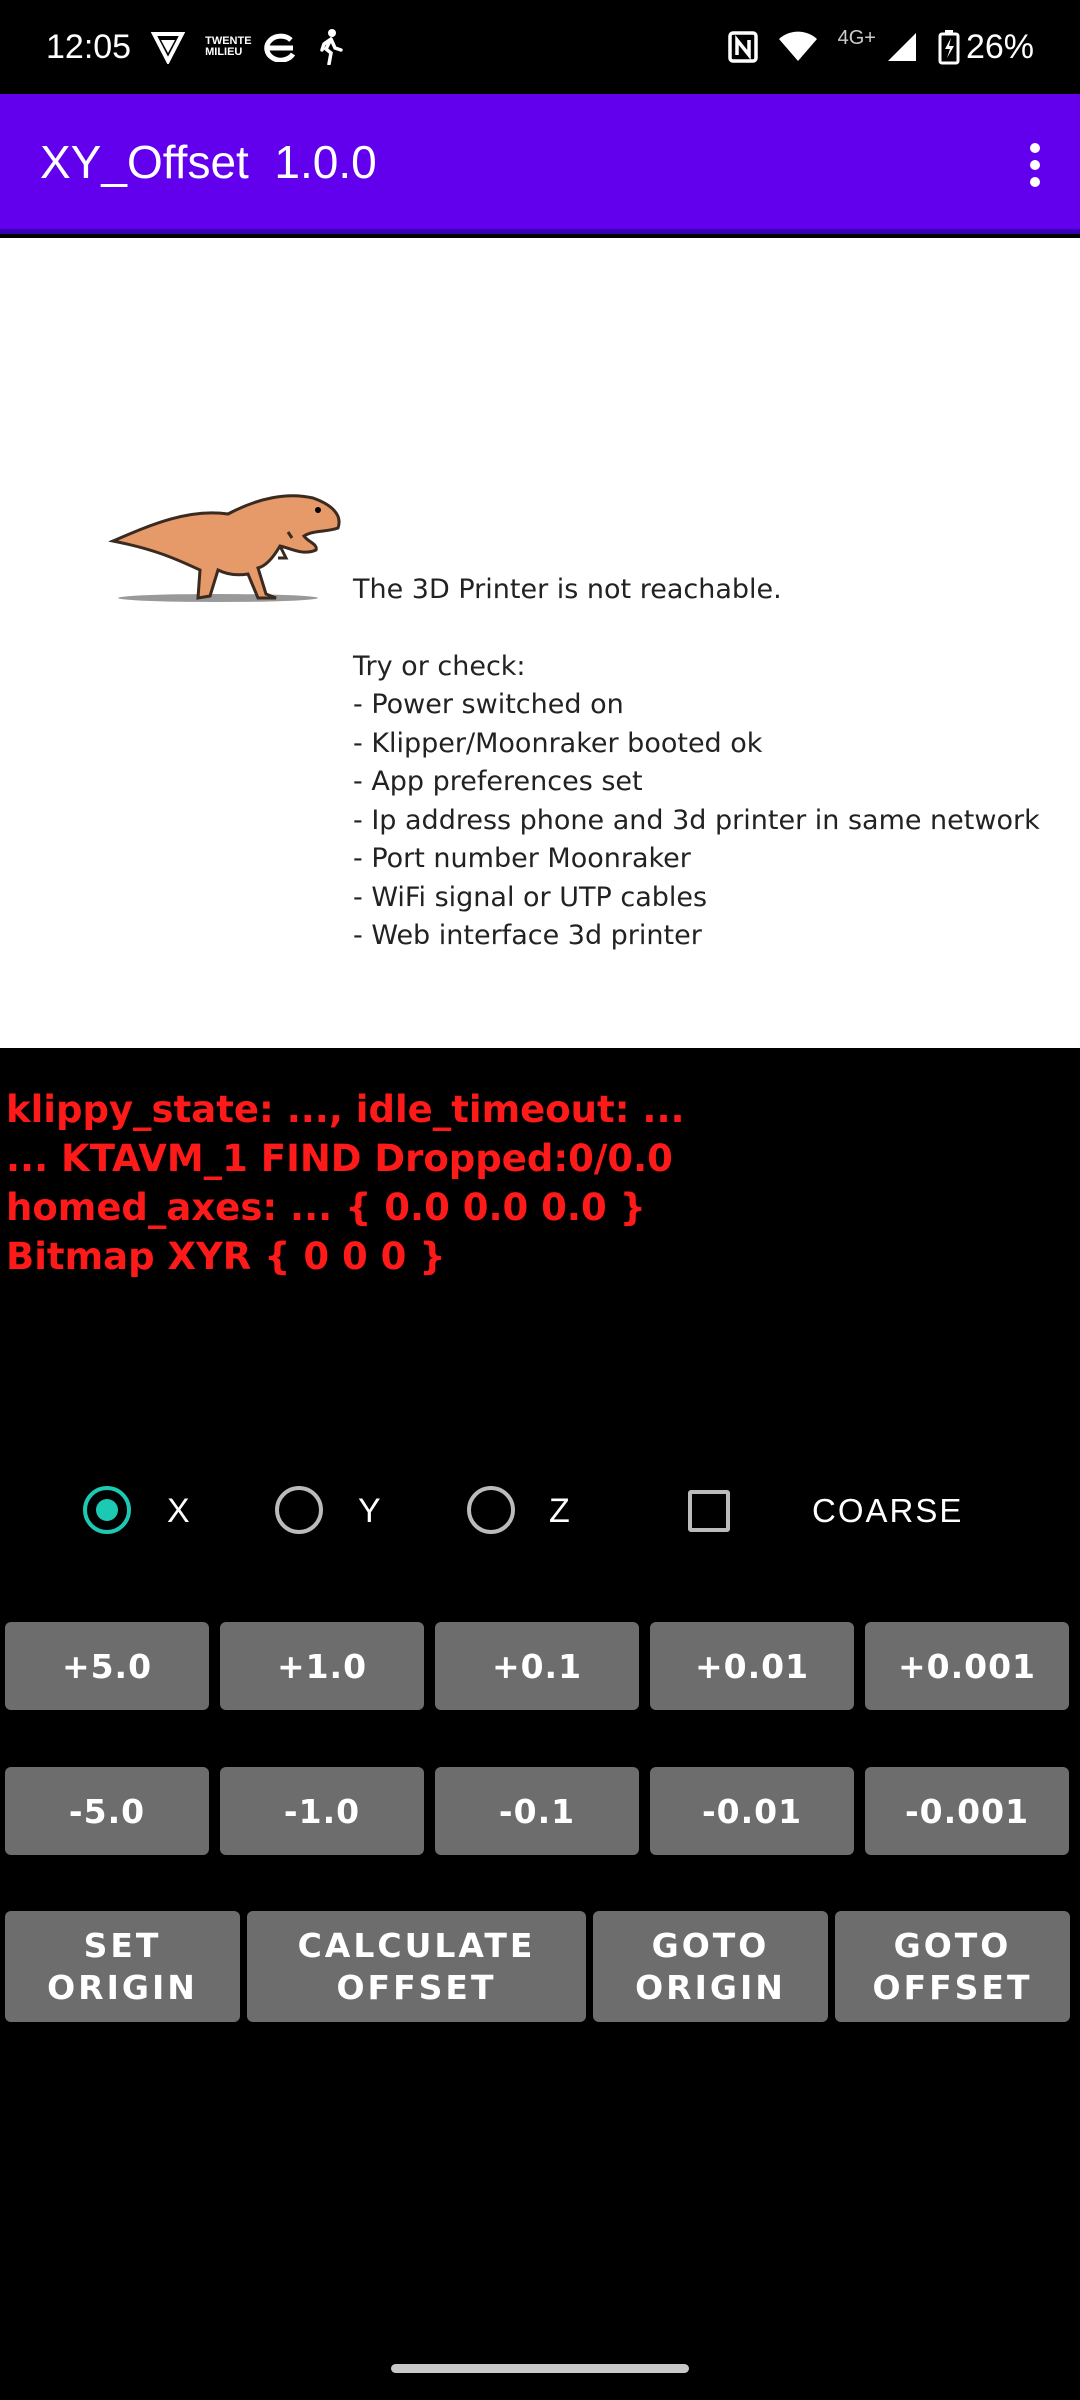 This screenshot has width=1080, height=2400. I want to click on brand-notification-icon: TWENTE MILIEU, so click(228, 46).